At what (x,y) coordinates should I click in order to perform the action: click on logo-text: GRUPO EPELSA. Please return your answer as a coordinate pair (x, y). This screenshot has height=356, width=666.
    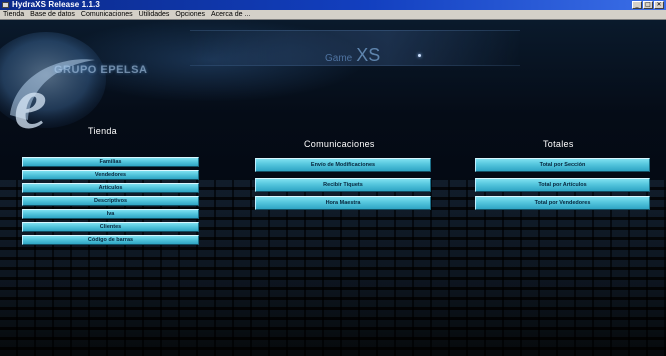
    Looking at the image, I should click on (101, 70).